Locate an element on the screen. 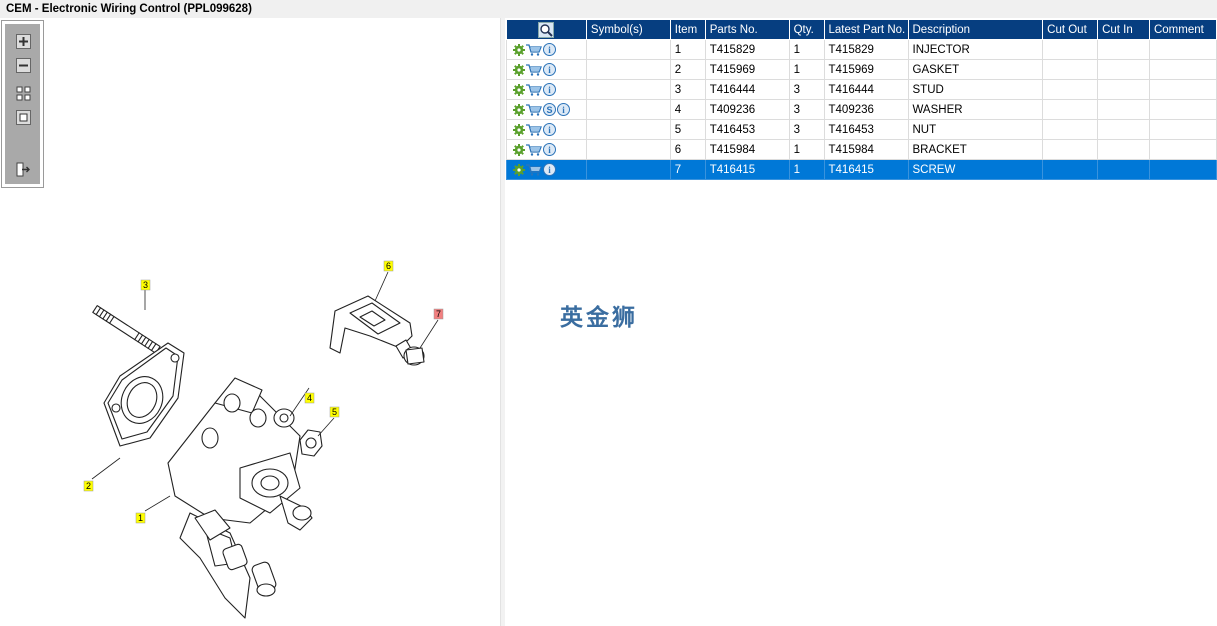 This screenshot has height=626, width=1217. table-row: i 5 T416453 3 T416453 NUT is located at coordinates (861, 129).